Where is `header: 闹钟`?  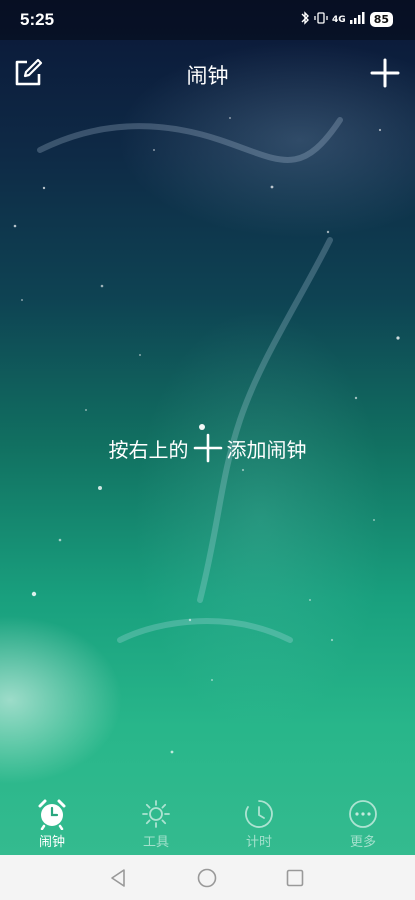 header: 闹钟 is located at coordinates (207, 72).